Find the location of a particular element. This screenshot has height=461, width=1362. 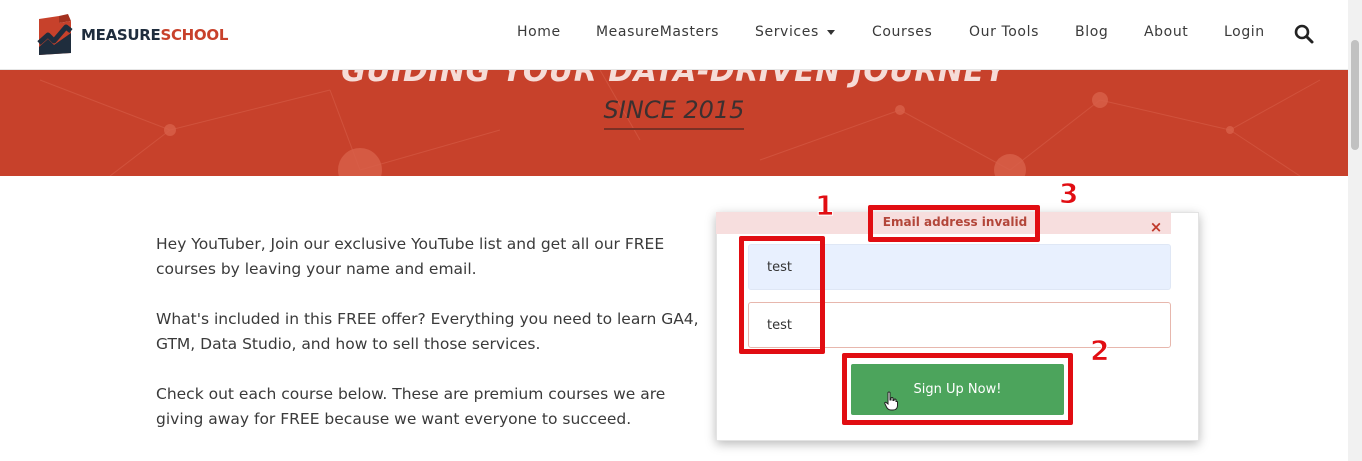

logo-text-measure: MEASURE is located at coordinates (121, 35).